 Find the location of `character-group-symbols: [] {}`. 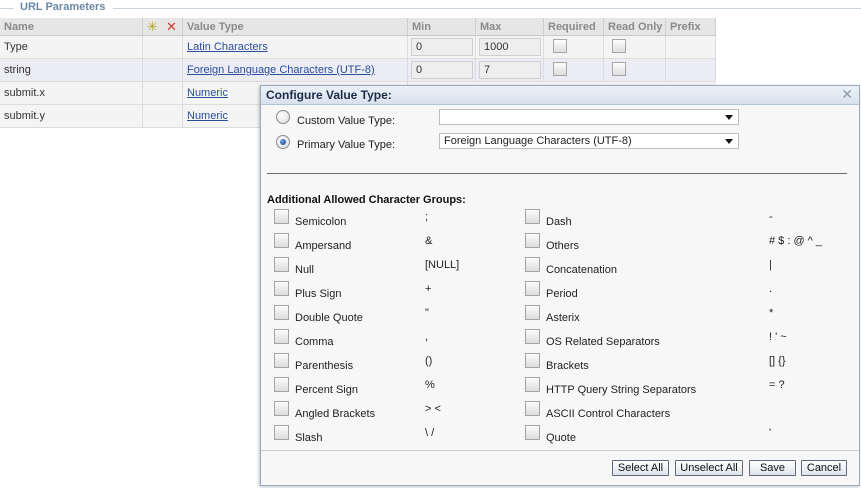

character-group-symbols: [] {} is located at coordinates (777, 361).